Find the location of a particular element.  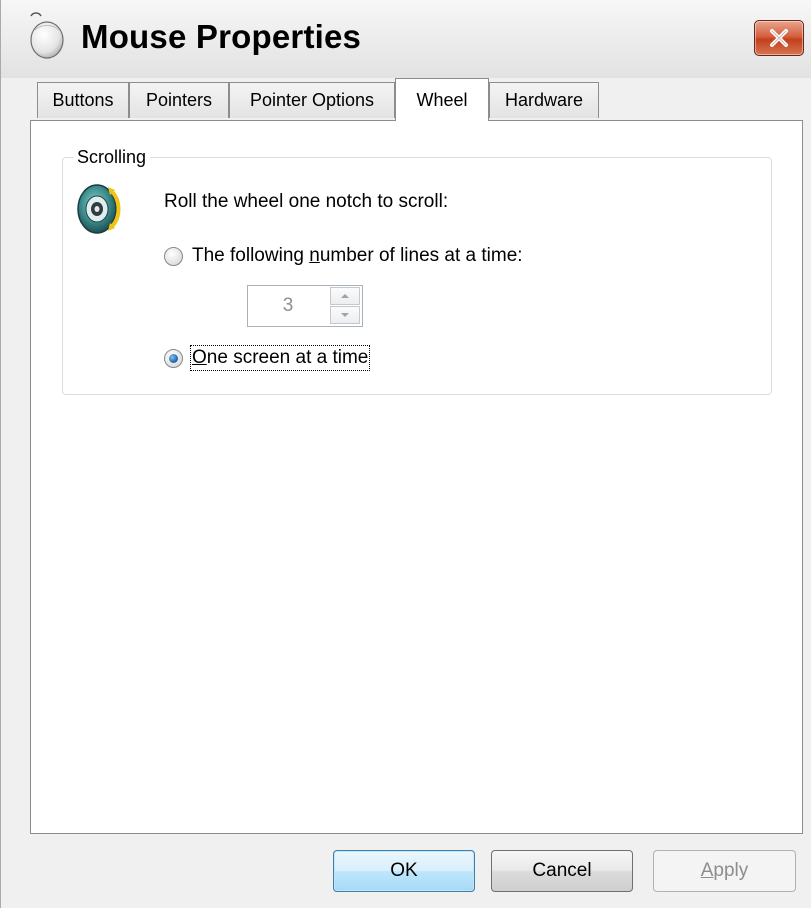

lines-spinner: 3 is located at coordinates (305, 306).